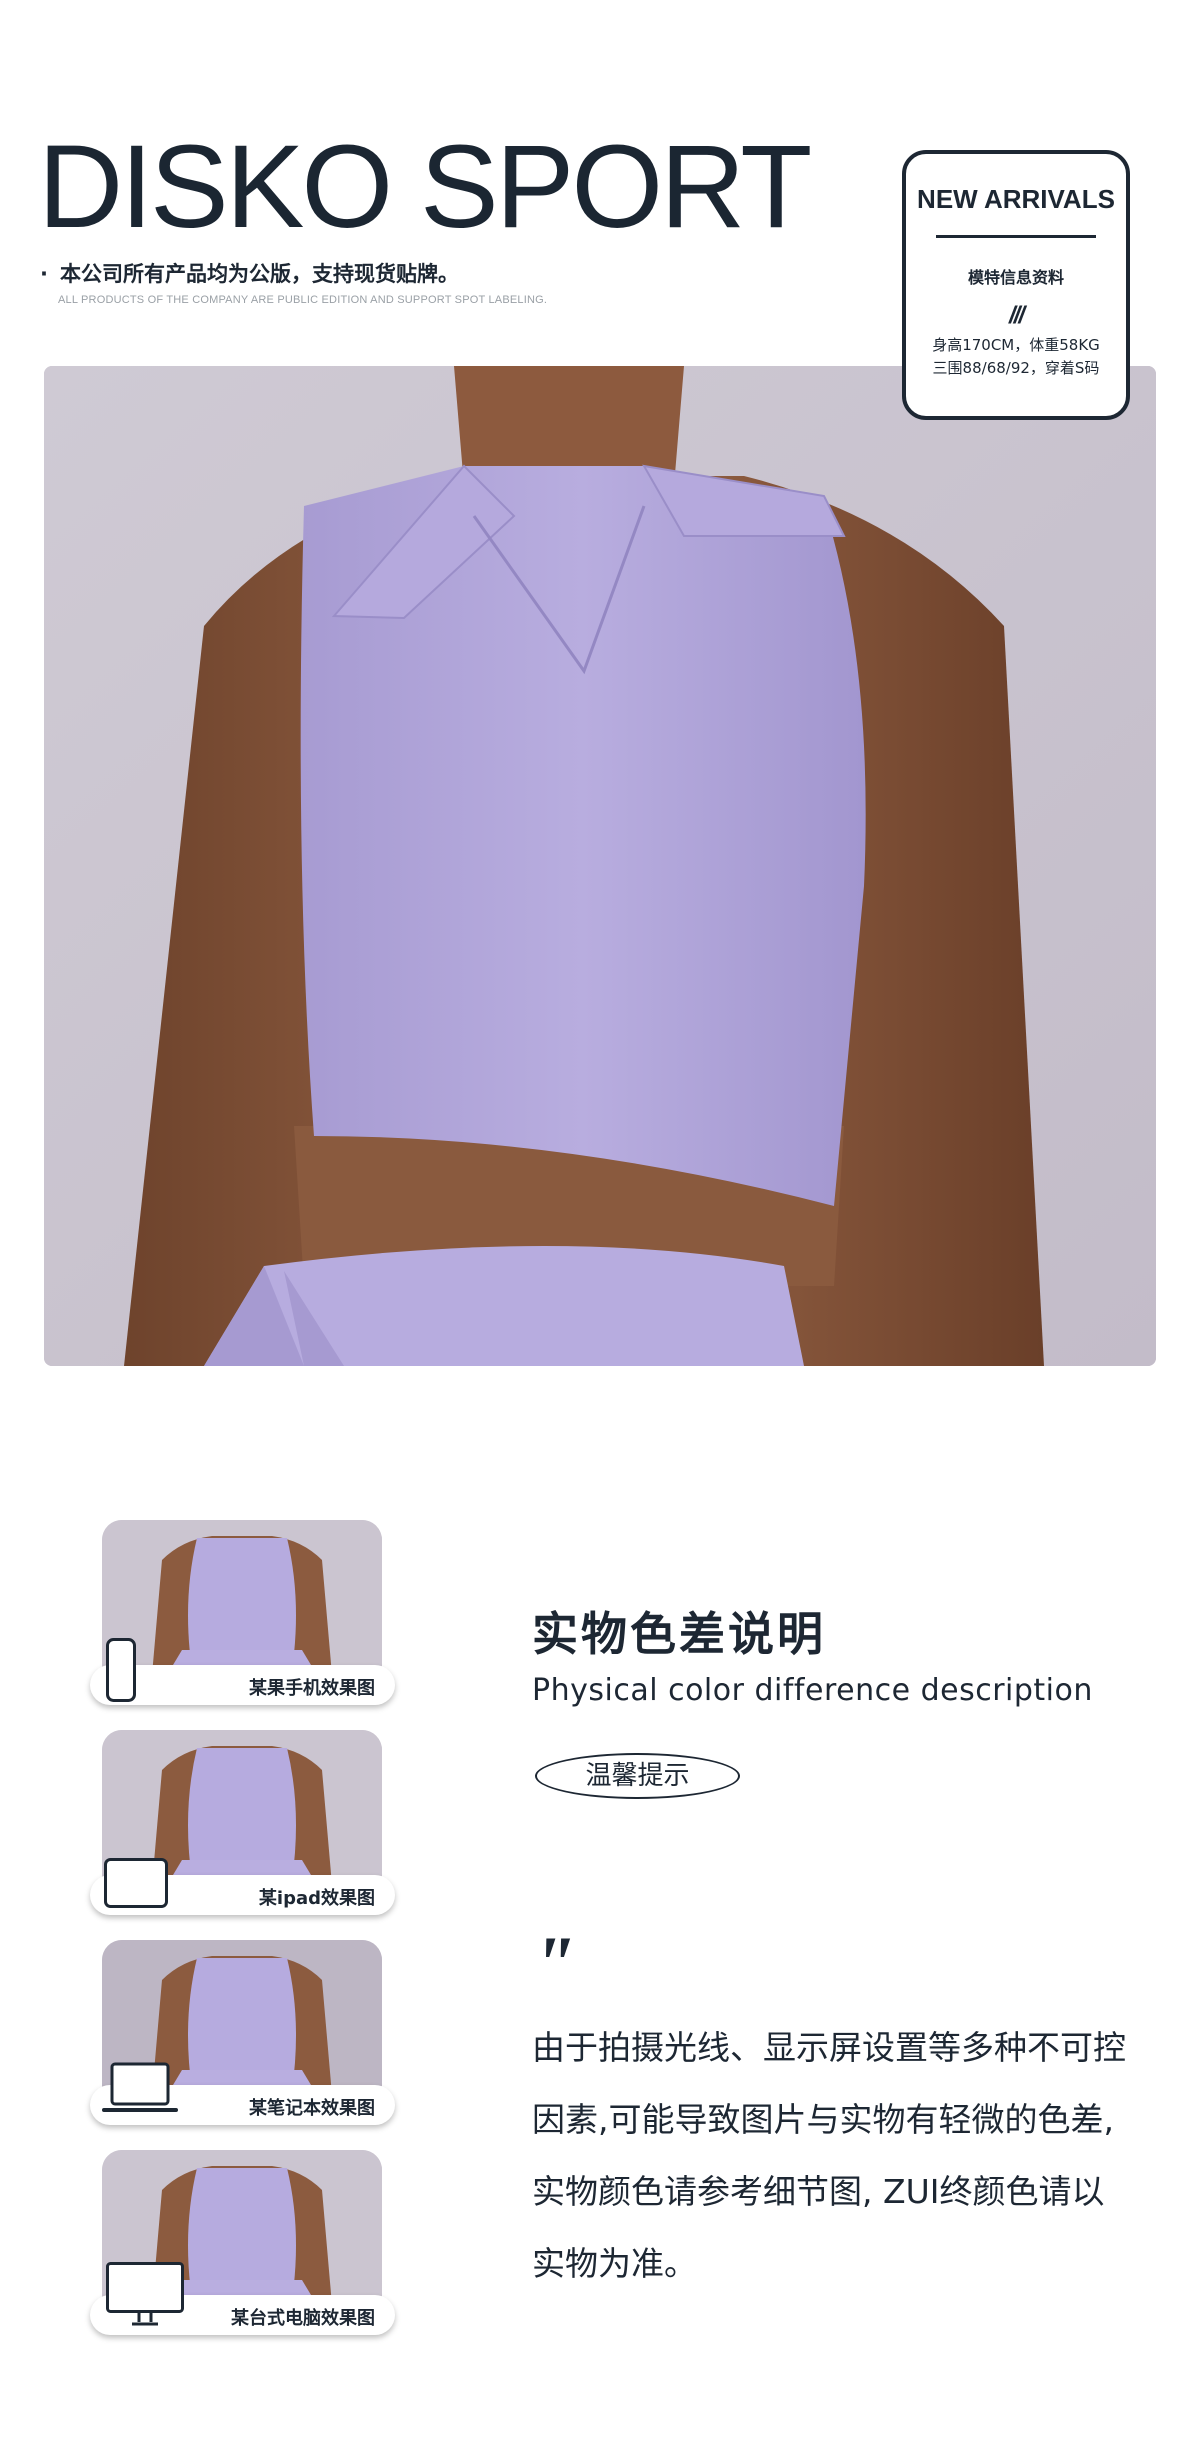  Describe the element at coordinates (818, 2191) in the screenshot. I see `description-line: 实物颜色请参考细节图, ZUI终颜色请以` at that location.